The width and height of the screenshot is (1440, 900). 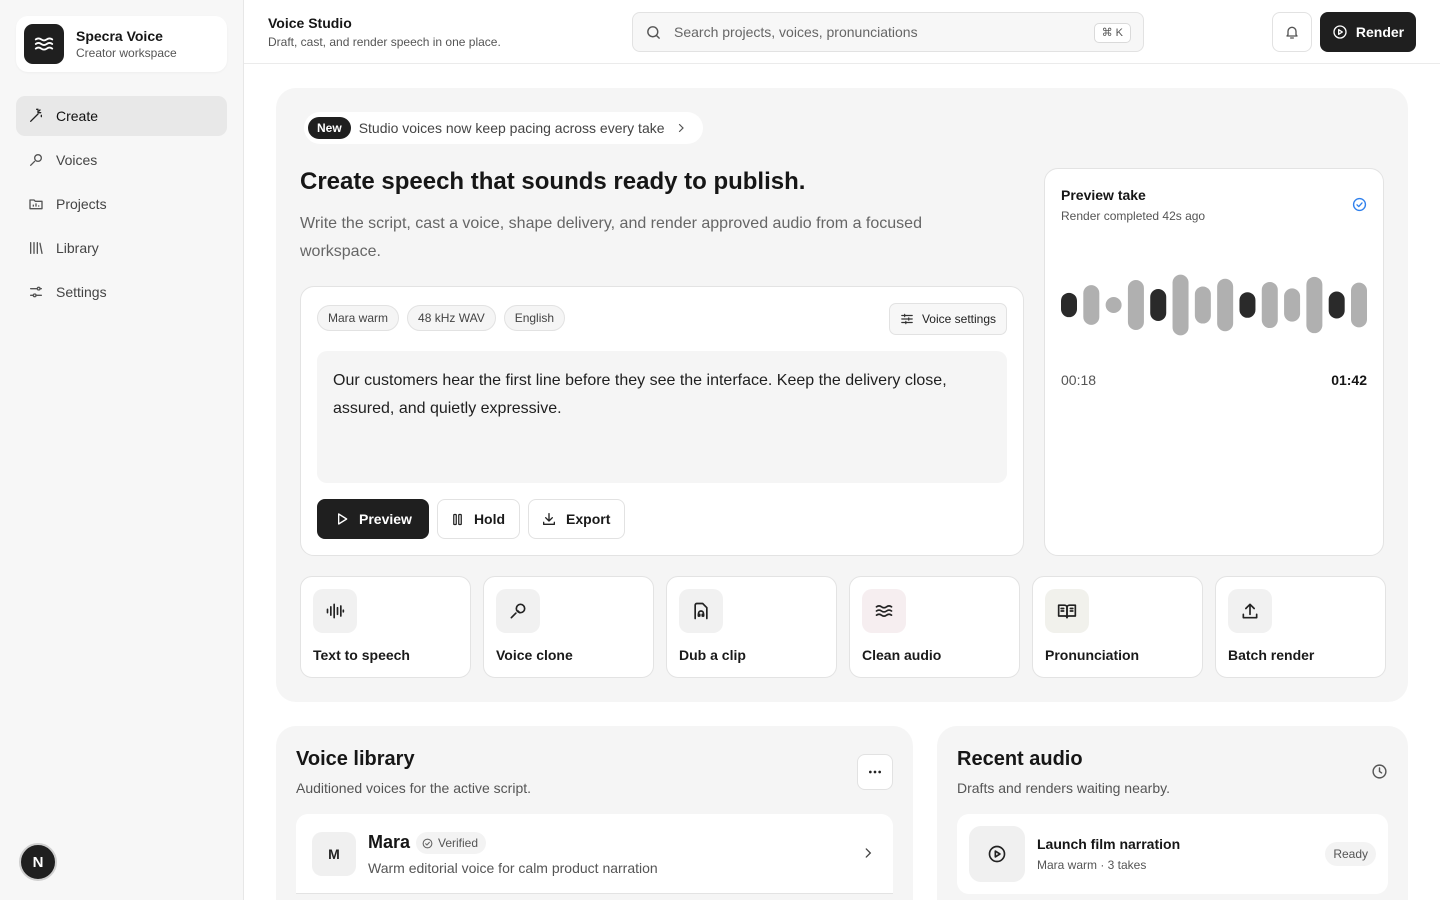 I want to click on sidebar-item-library: Library, so click(x=121, y=248).